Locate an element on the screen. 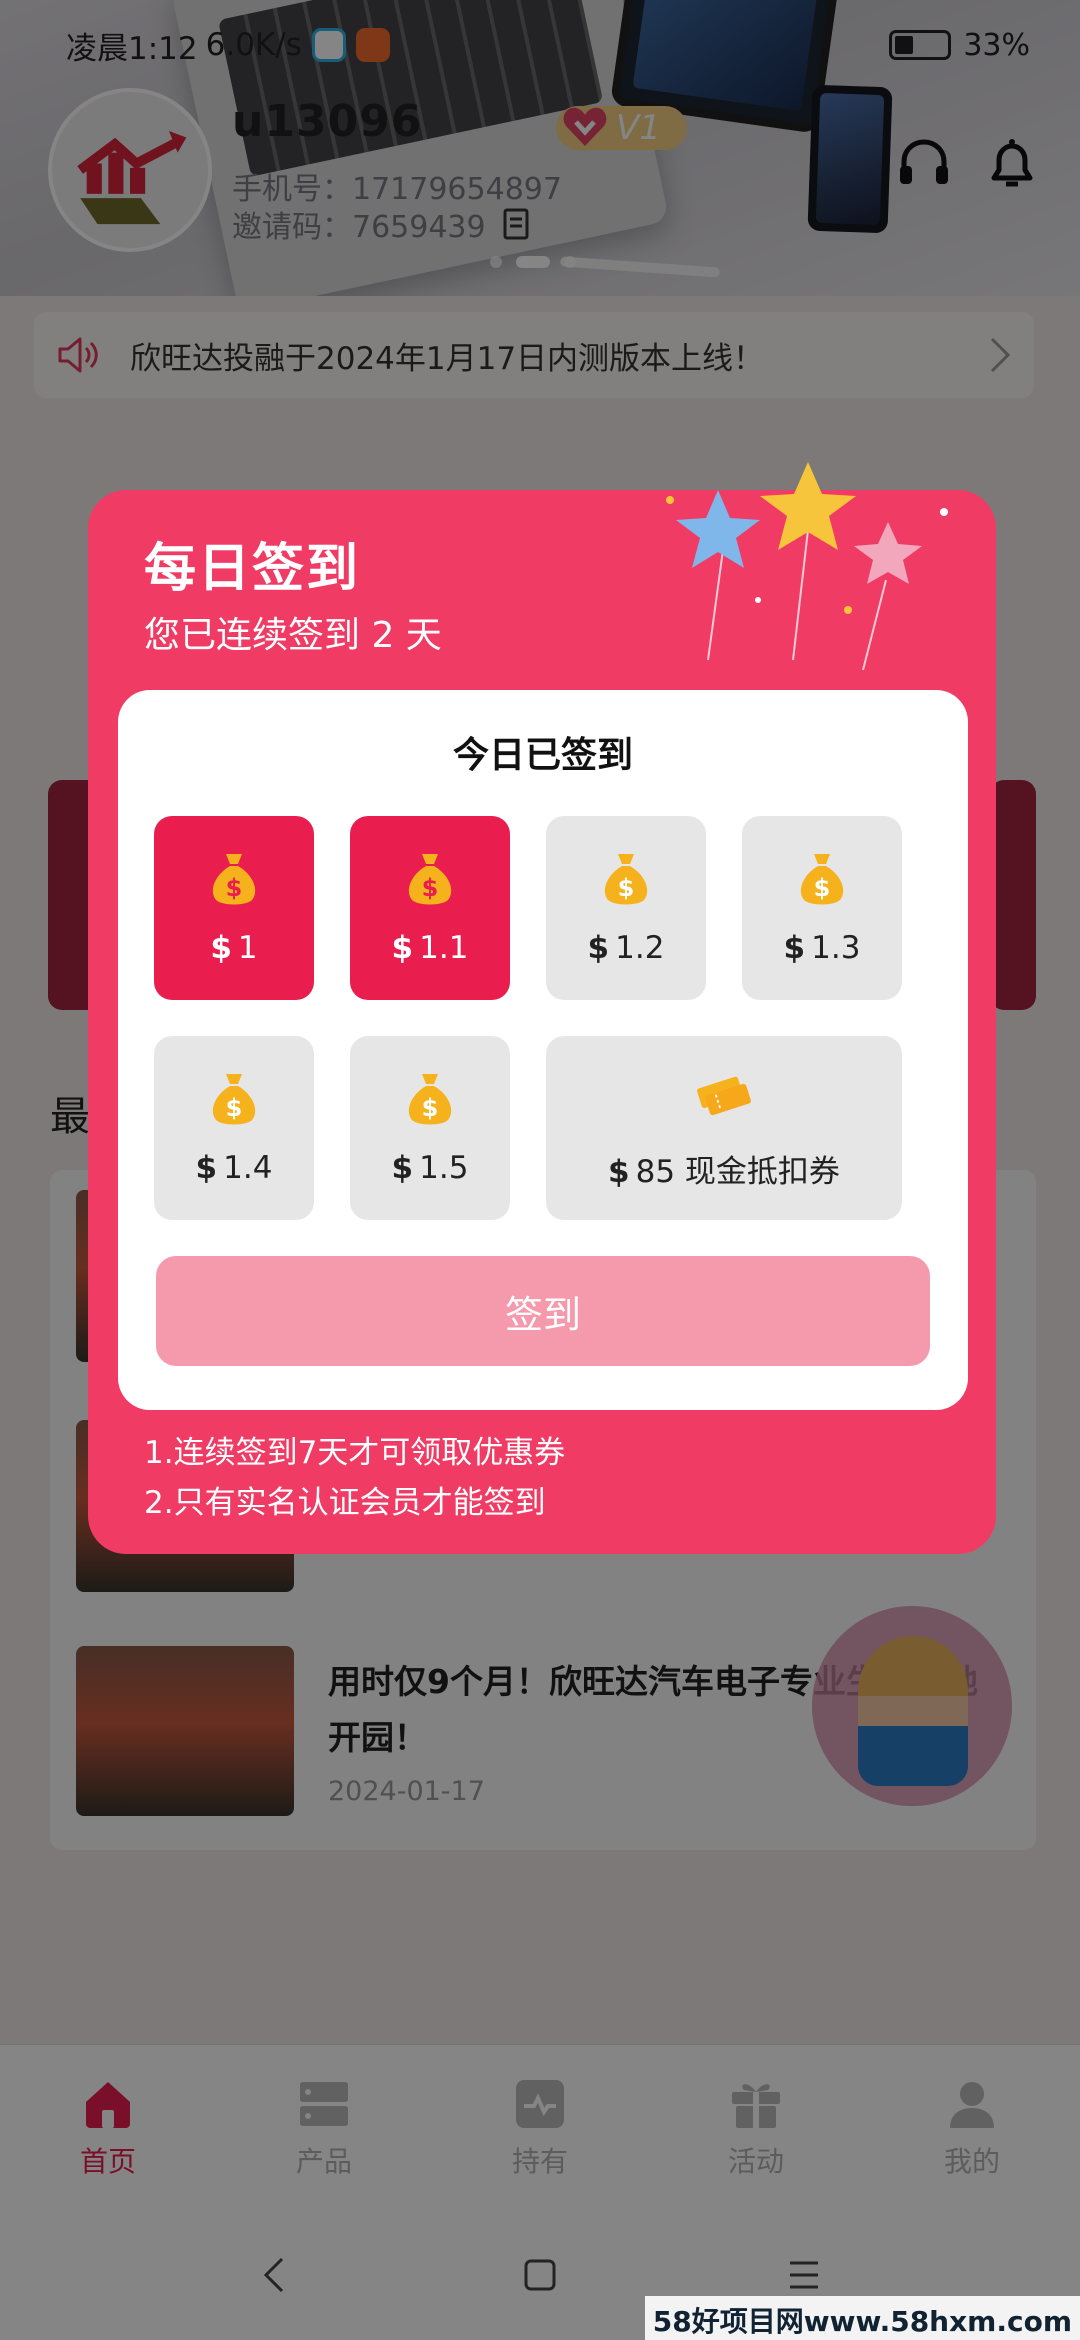 The height and width of the screenshot is (2340, 1080). tile-amount: 1.5 is located at coordinates (444, 1168).